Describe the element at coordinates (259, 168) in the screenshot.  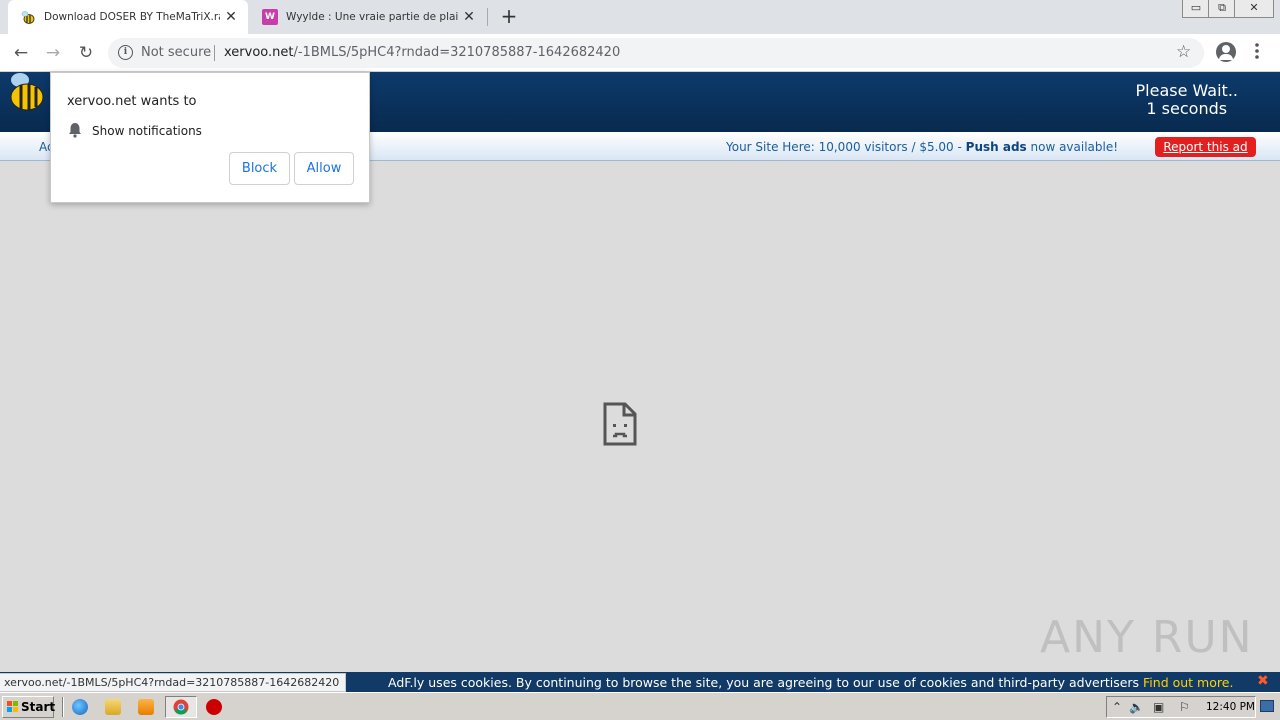
I see `block-button: Block` at that location.